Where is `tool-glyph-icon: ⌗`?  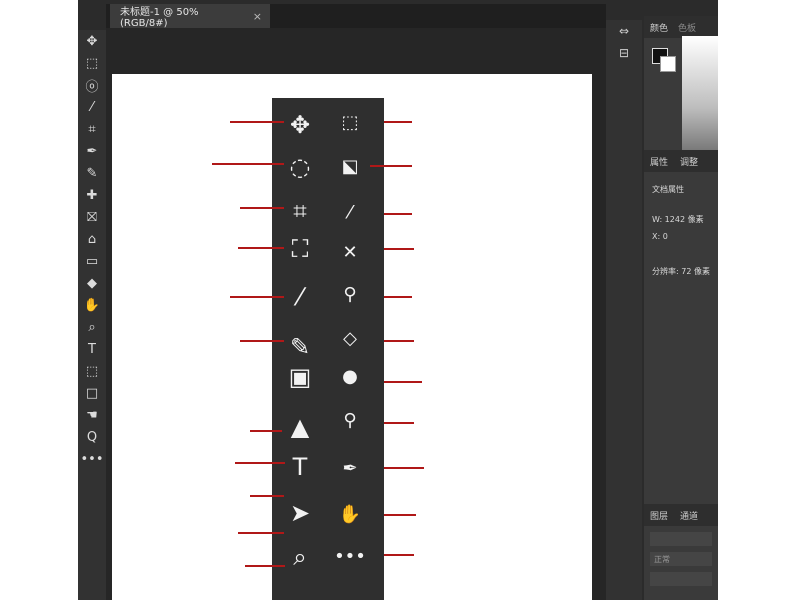 tool-glyph-icon: ⌗ is located at coordinates (300, 211).